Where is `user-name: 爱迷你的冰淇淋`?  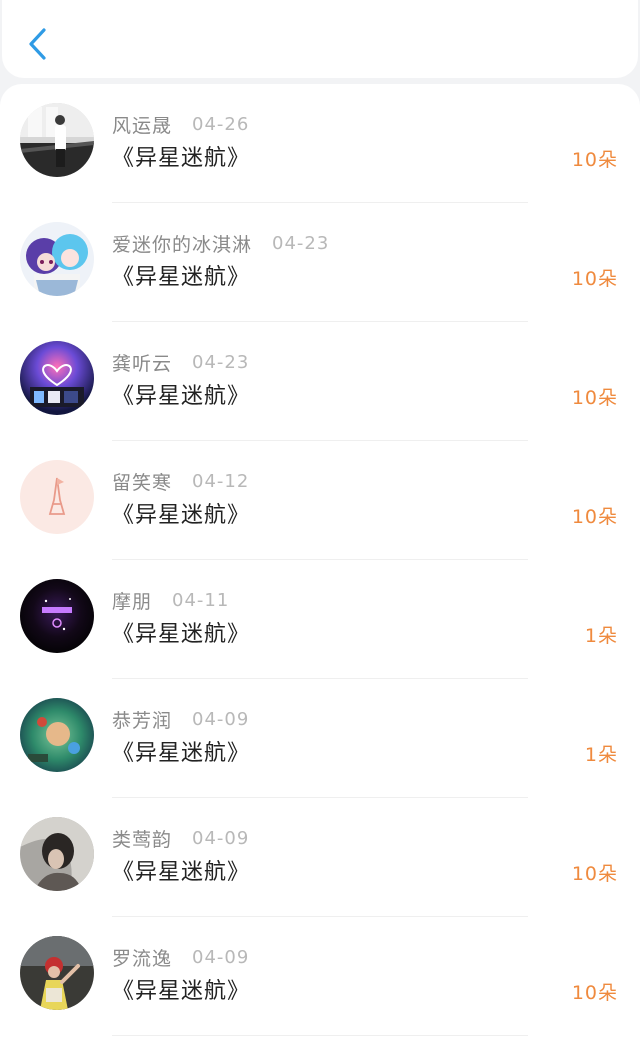 user-name: 爱迷你的冰淇淋 is located at coordinates (182, 244).